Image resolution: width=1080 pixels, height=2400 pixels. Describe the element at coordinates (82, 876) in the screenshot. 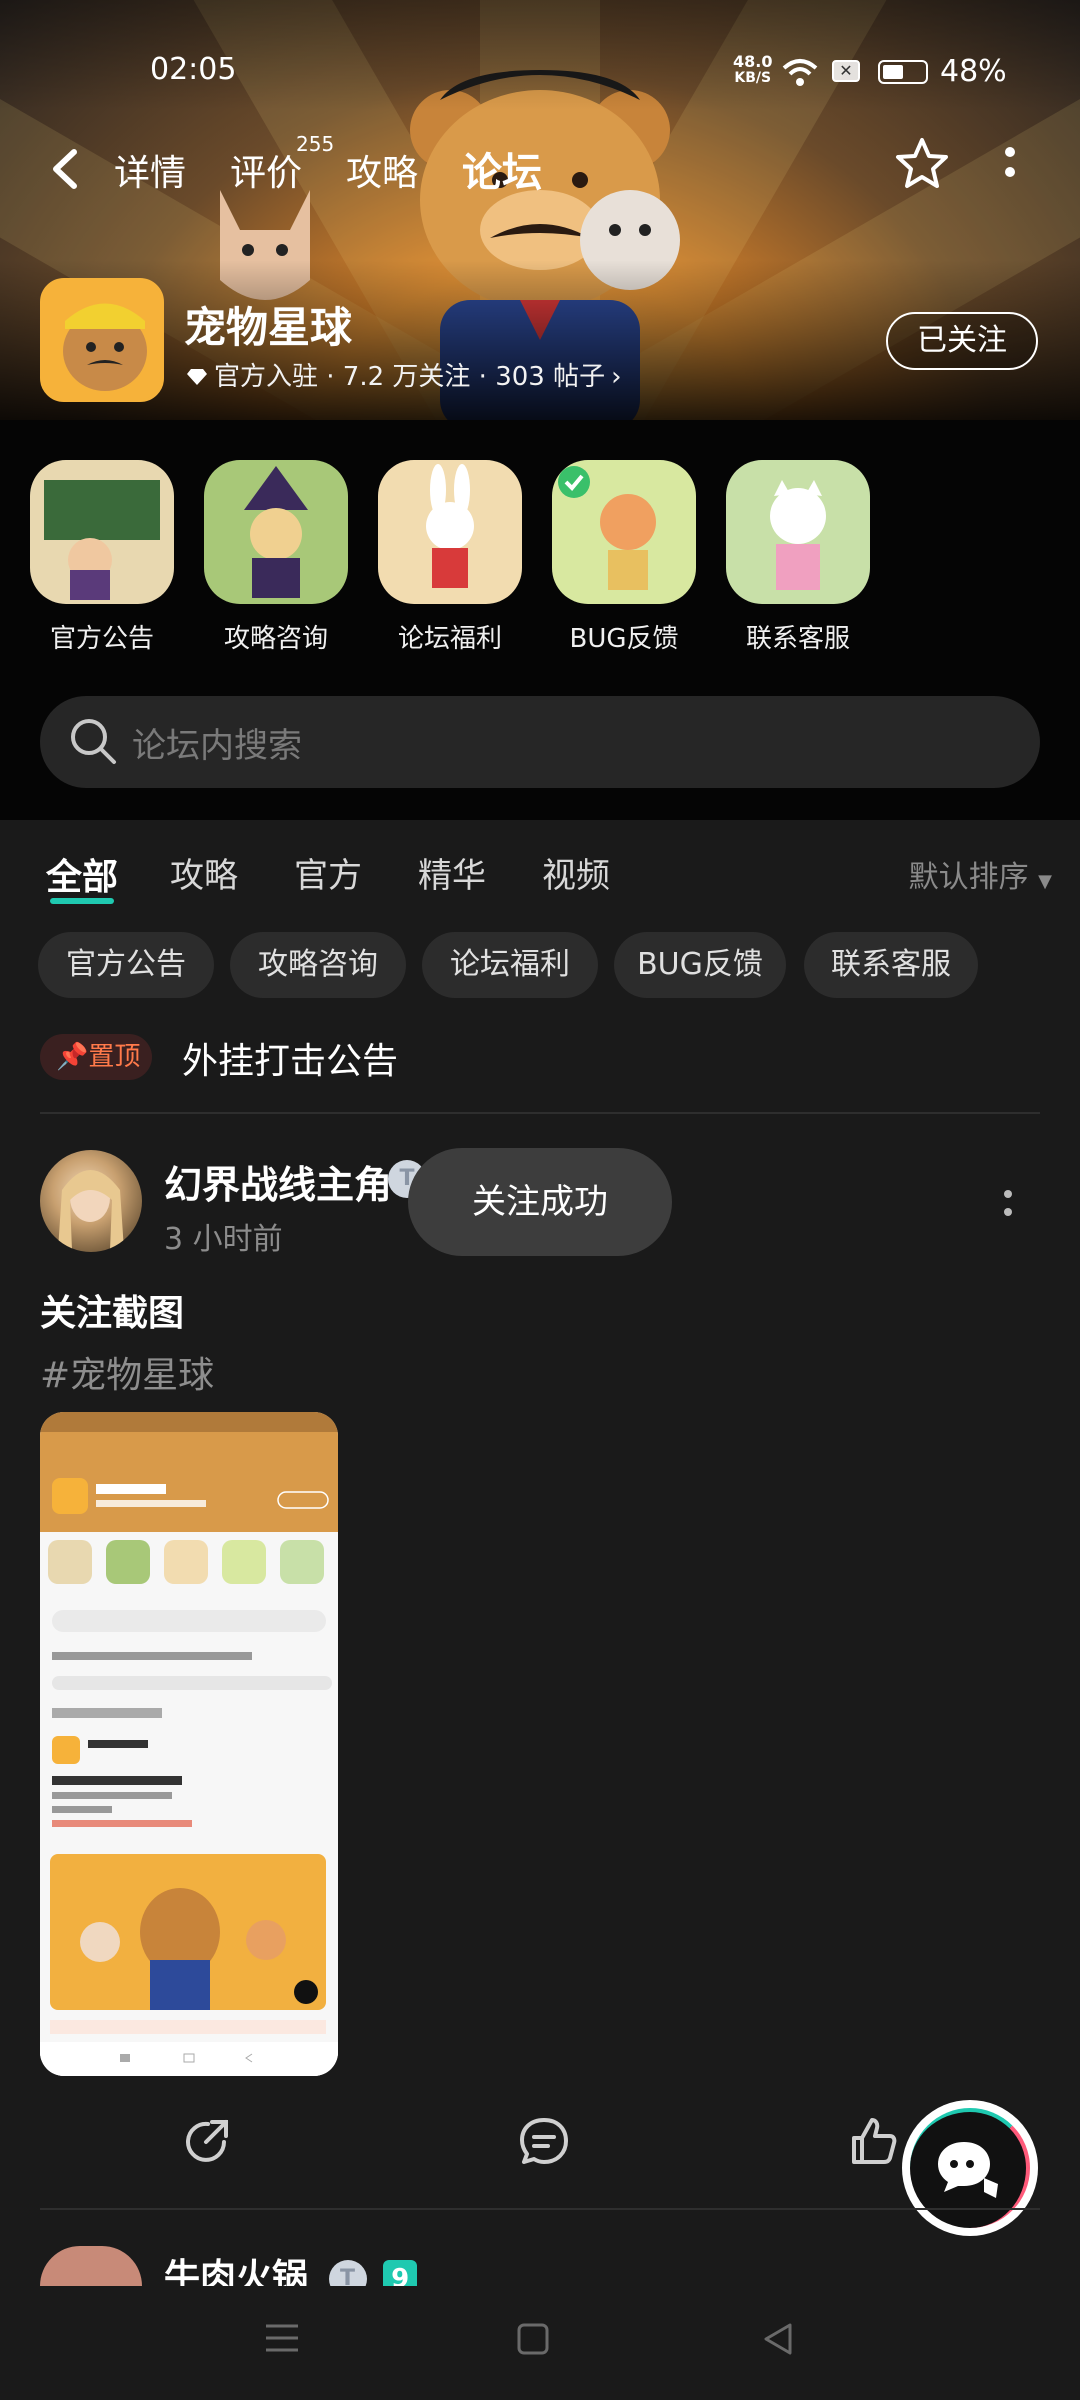

I see `filter-tab-all: 全部` at that location.